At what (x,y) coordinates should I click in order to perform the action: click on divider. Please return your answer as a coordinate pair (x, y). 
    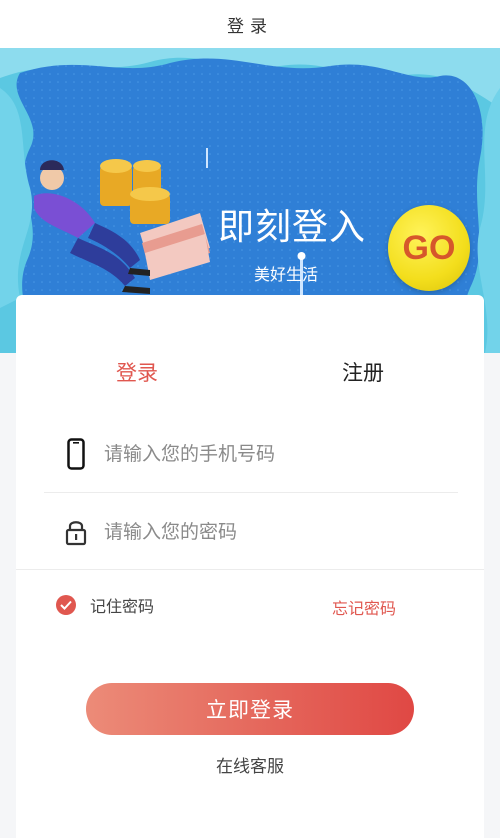
    Looking at the image, I should click on (250, 569).